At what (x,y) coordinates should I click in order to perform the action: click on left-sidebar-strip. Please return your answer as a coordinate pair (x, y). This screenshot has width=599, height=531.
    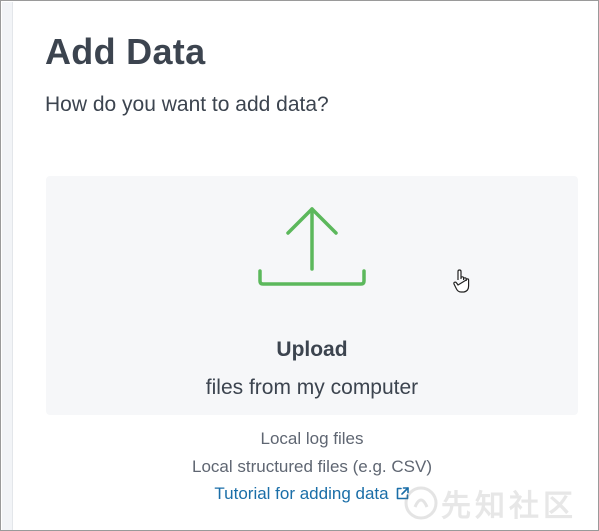
    Looking at the image, I should click on (7, 266).